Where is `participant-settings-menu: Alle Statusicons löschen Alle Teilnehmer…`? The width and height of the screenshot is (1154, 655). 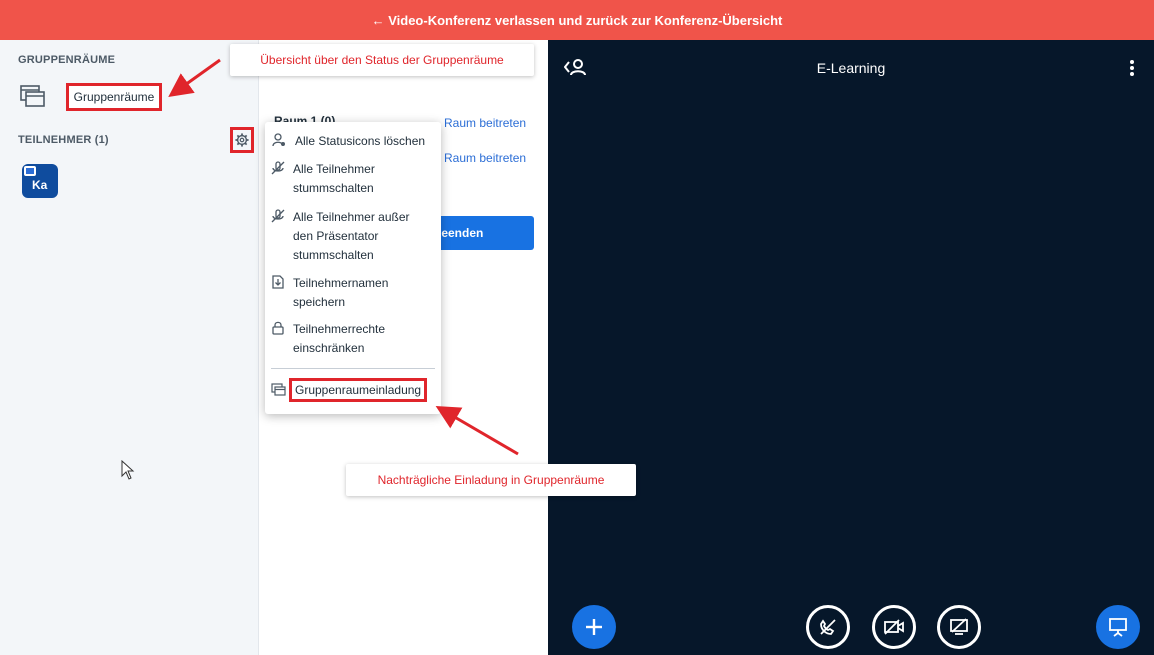
participant-settings-menu: Alle Statusicons löschen Alle Teilnehmer… is located at coordinates (353, 268).